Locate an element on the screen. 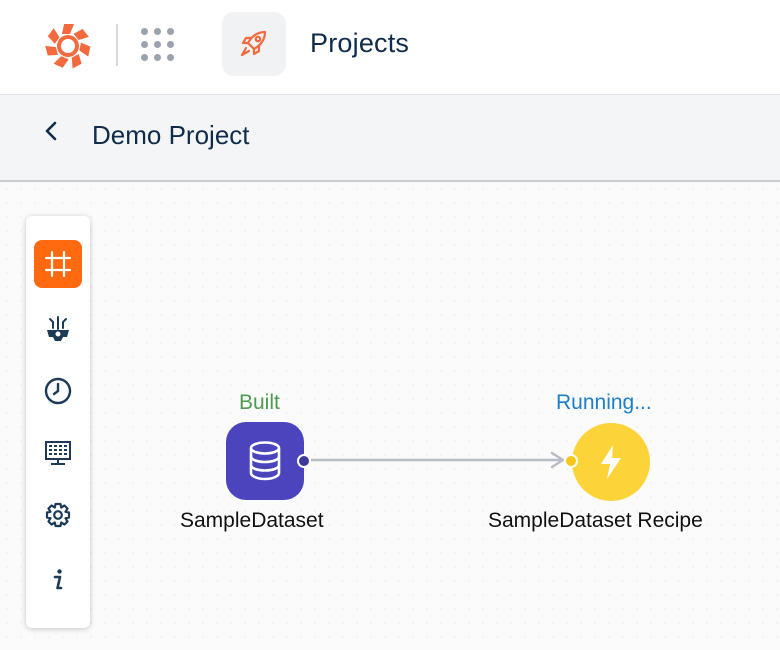 This screenshot has width=780, height=650. settings-button is located at coordinates (58, 515).